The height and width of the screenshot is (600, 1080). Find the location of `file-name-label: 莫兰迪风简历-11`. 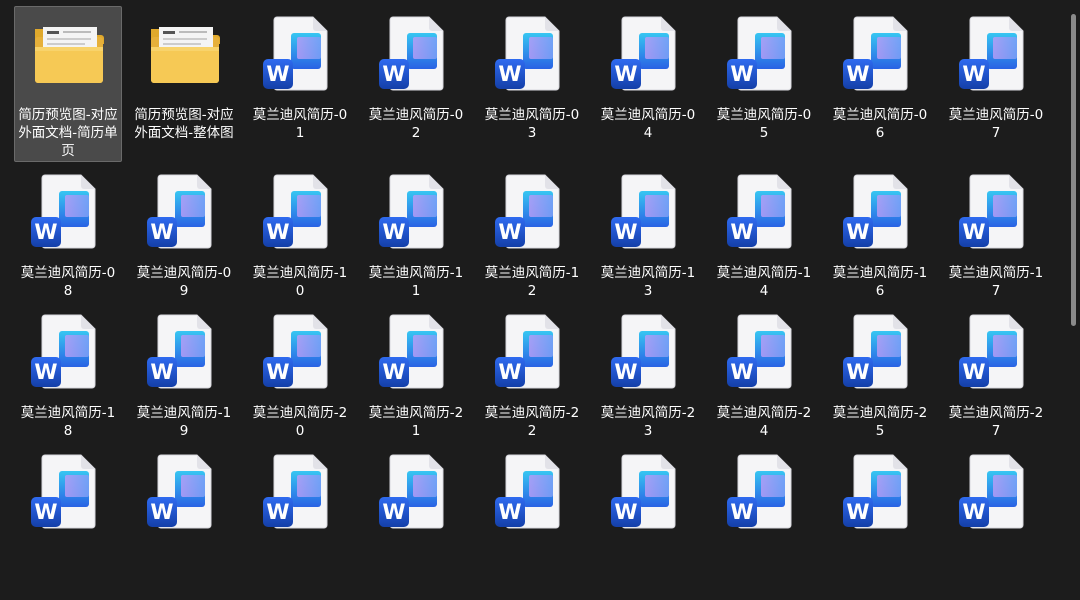

file-name-label: 莫兰迪风简历-11 is located at coordinates (416, 282).